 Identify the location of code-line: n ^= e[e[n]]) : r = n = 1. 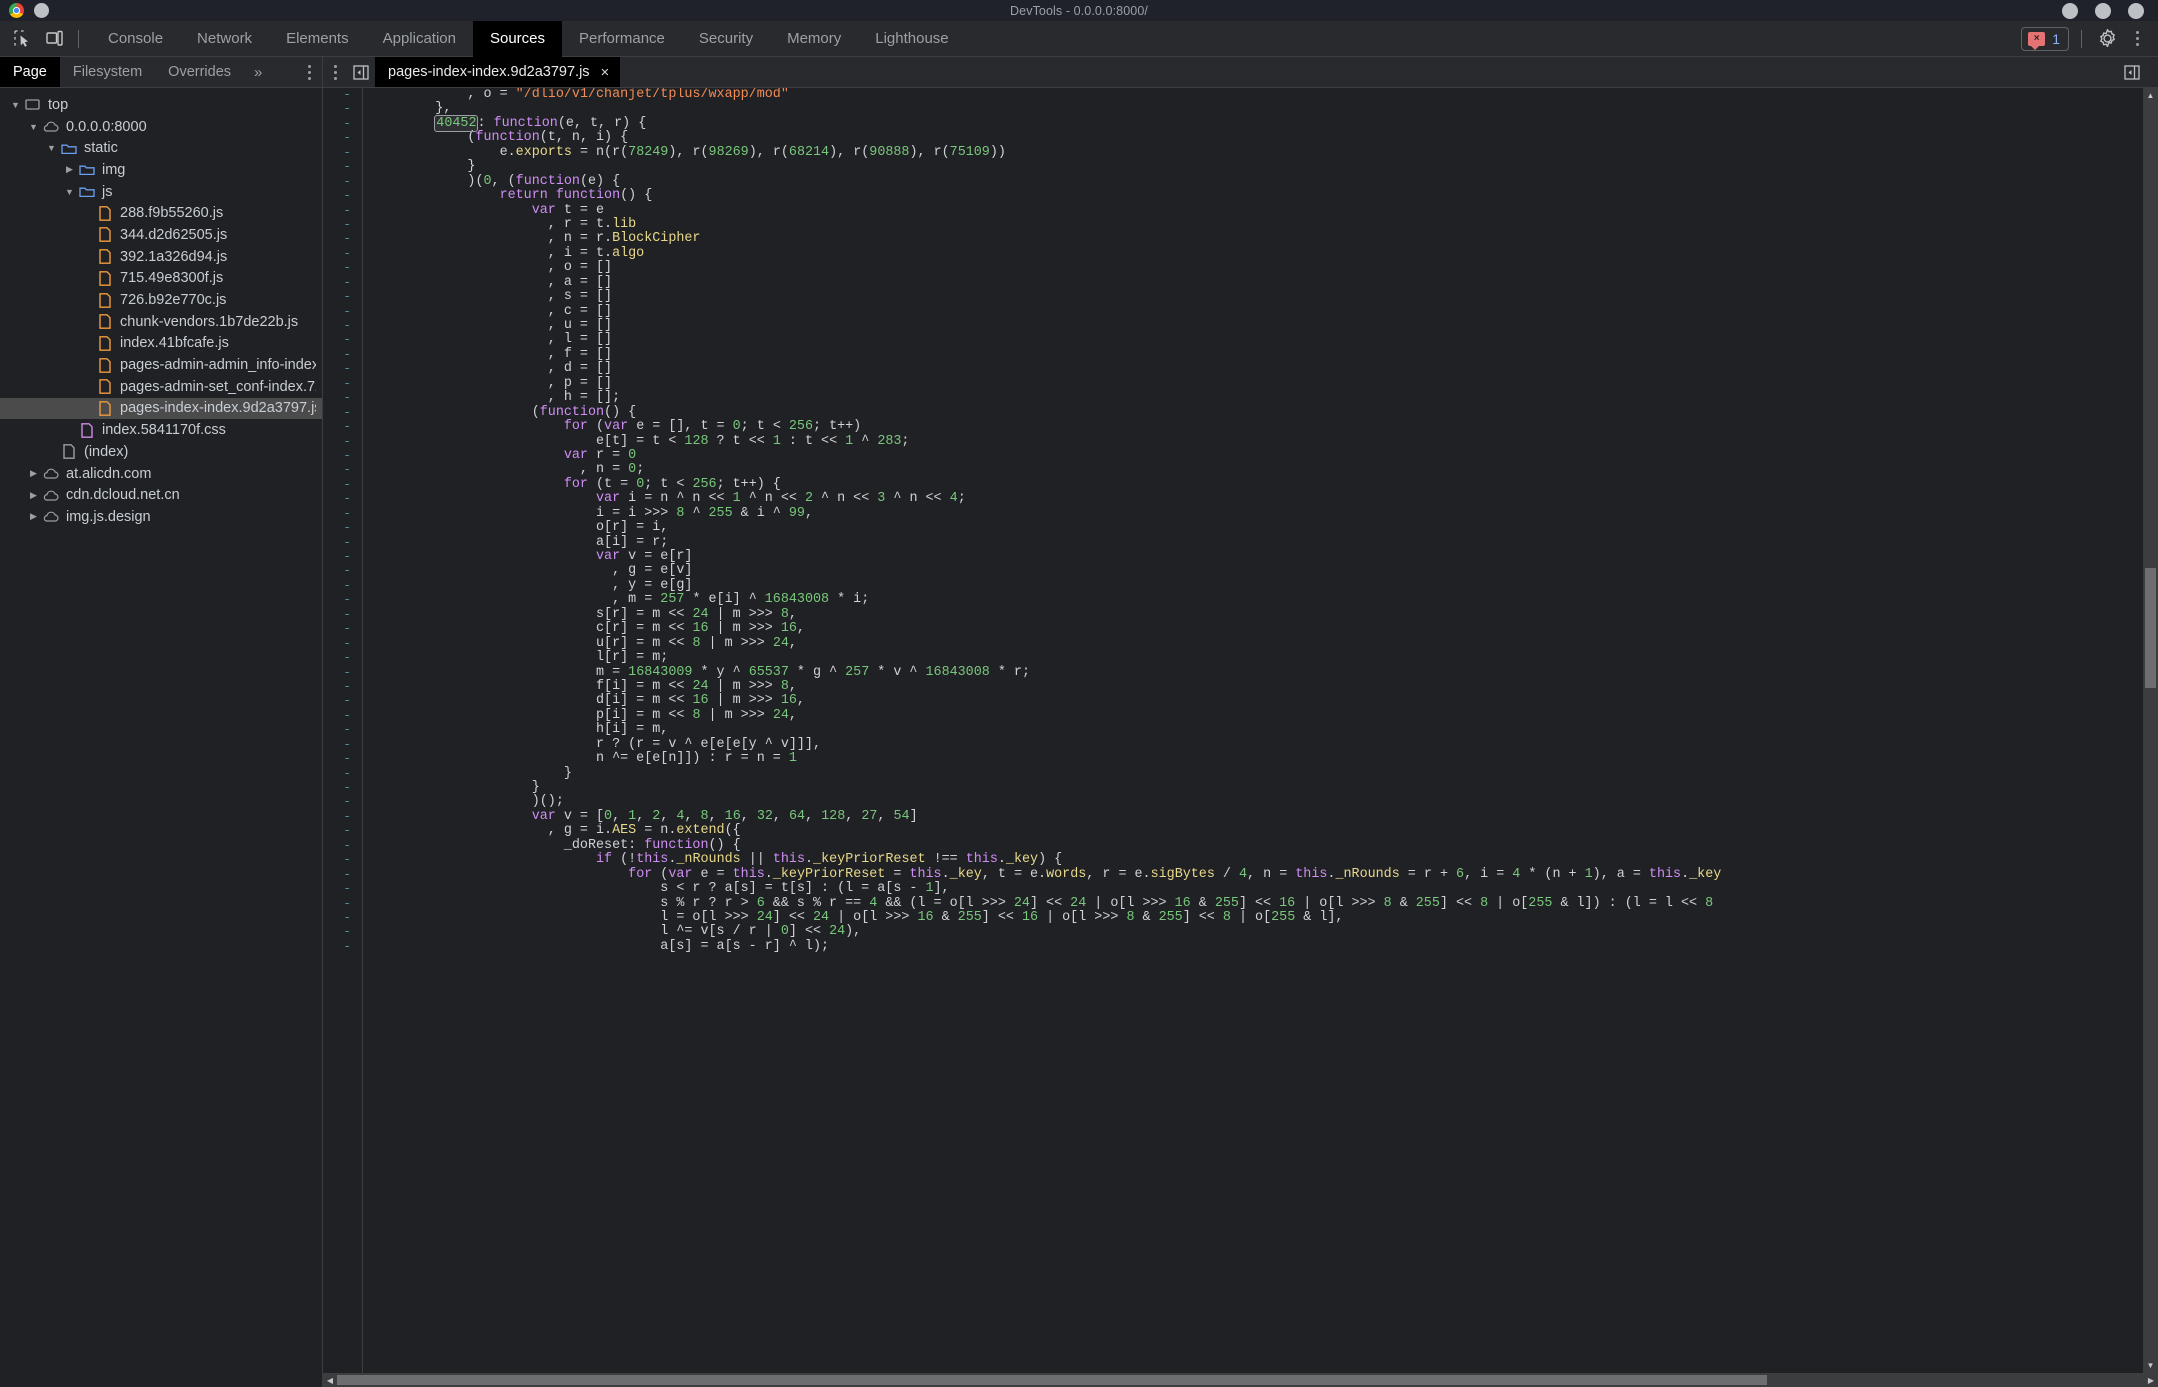
(1260, 758).